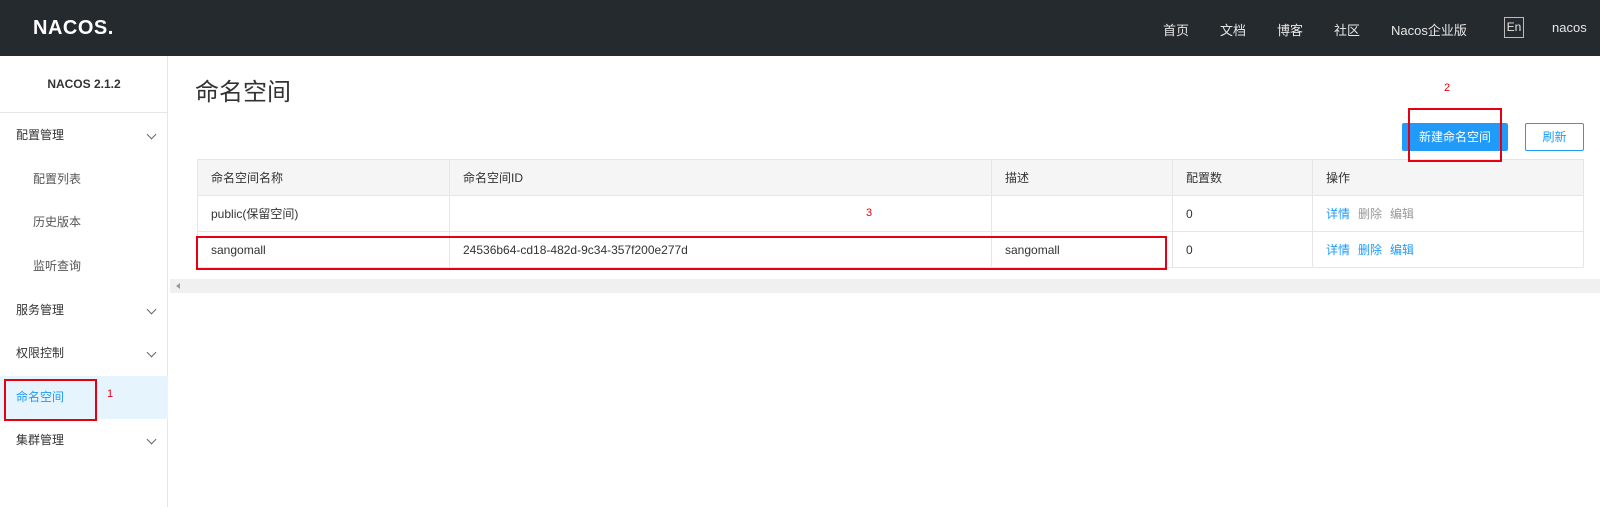  I want to click on sidebar-item-history: 历史版本, so click(84, 222).